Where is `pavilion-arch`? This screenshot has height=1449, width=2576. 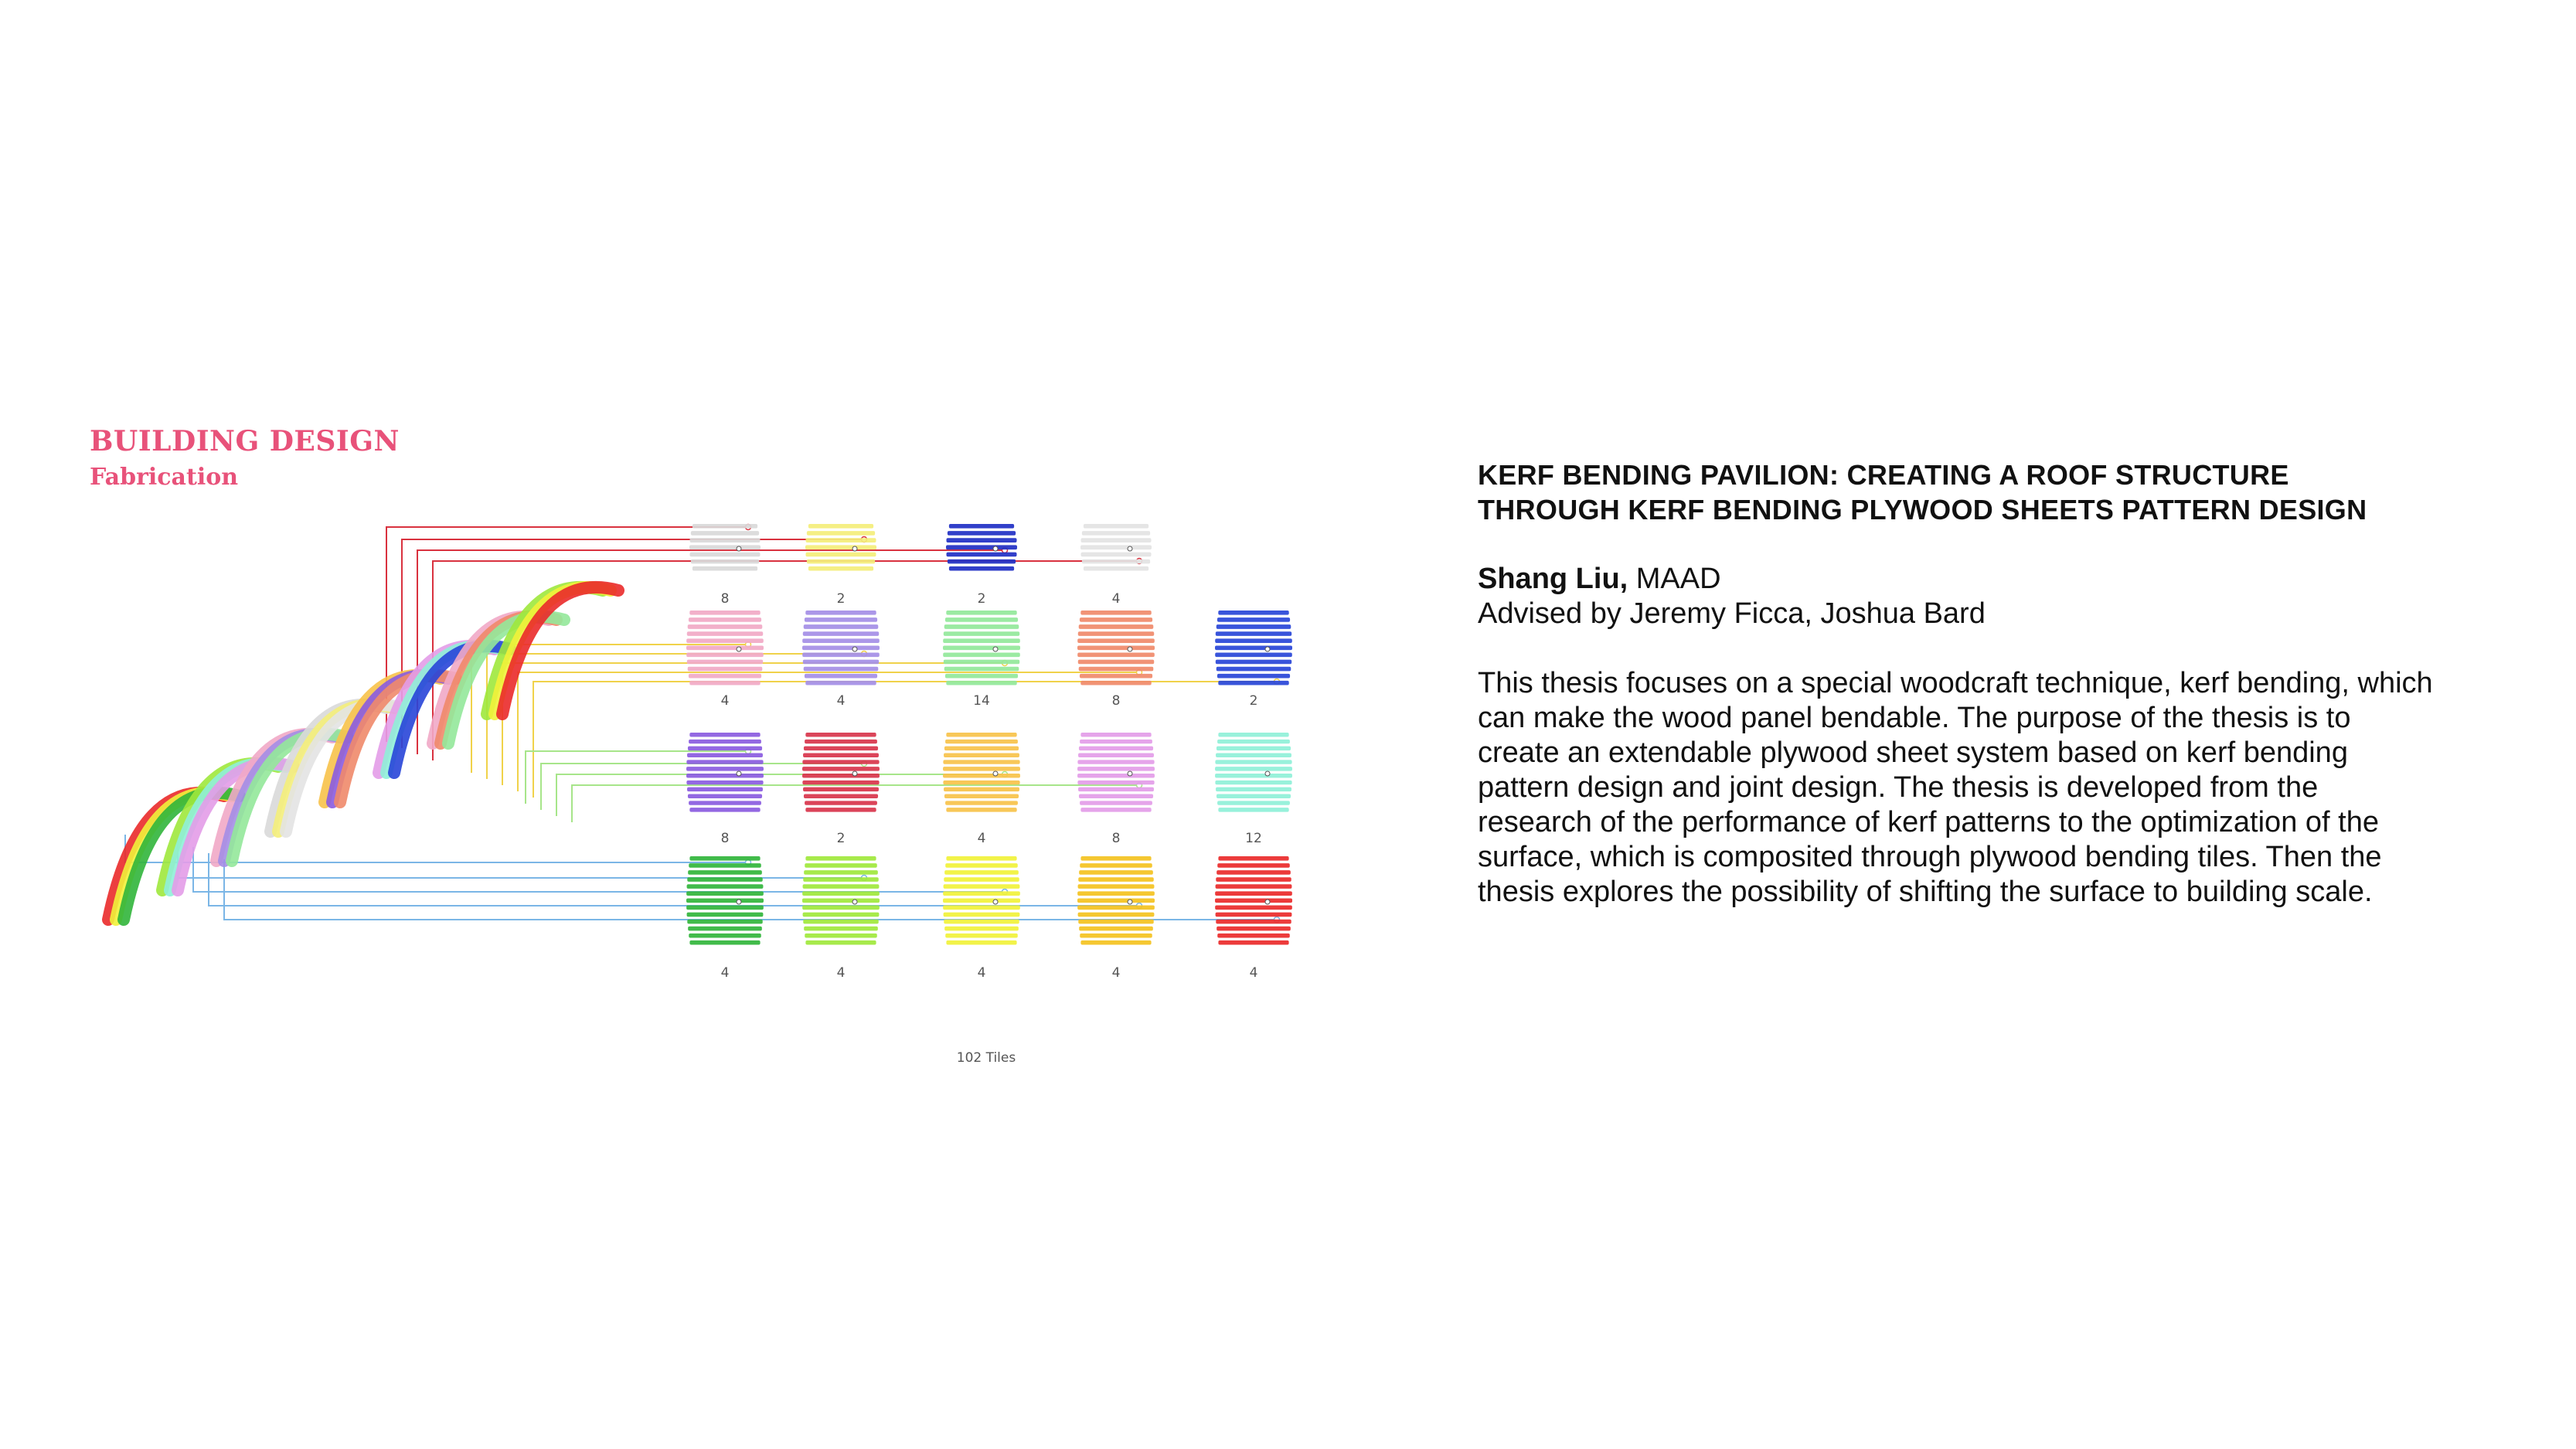 pavilion-arch is located at coordinates (552, 650).